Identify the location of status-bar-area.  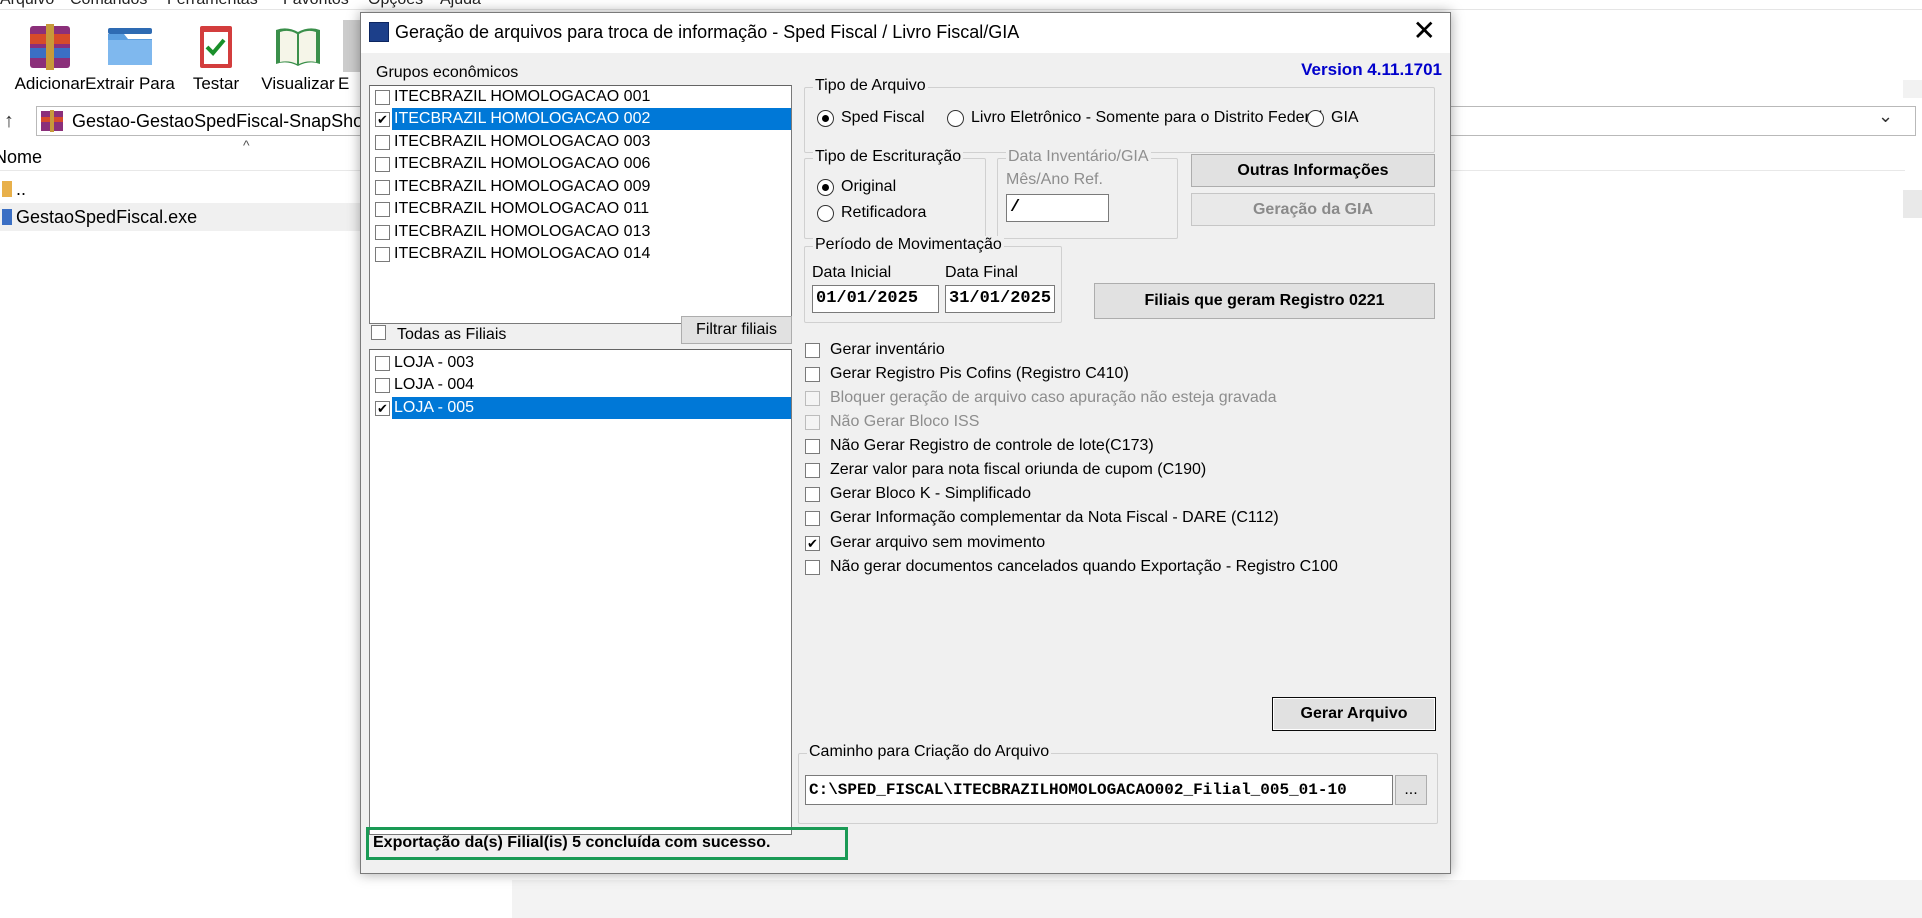
(1217, 899).